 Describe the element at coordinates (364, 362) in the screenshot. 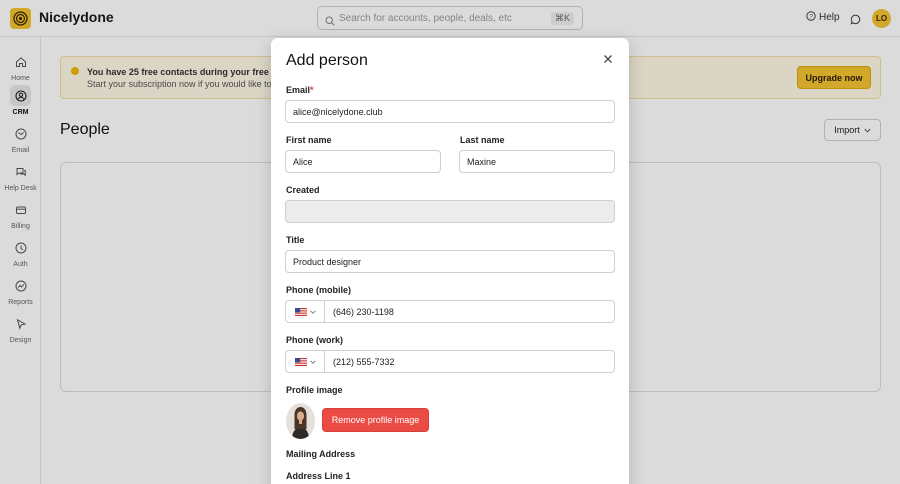

I see `phone-work-value: (212) 555-7332` at that location.